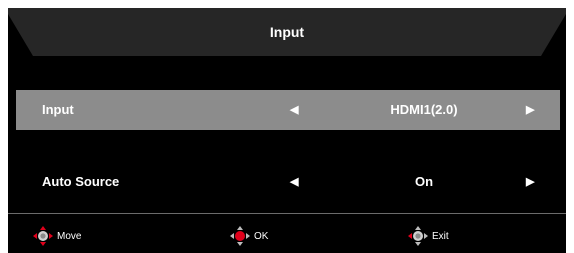 The height and width of the screenshot is (253, 574). What do you see at coordinates (440, 236) in the screenshot?
I see `footer-exit-label: Exit` at bounding box center [440, 236].